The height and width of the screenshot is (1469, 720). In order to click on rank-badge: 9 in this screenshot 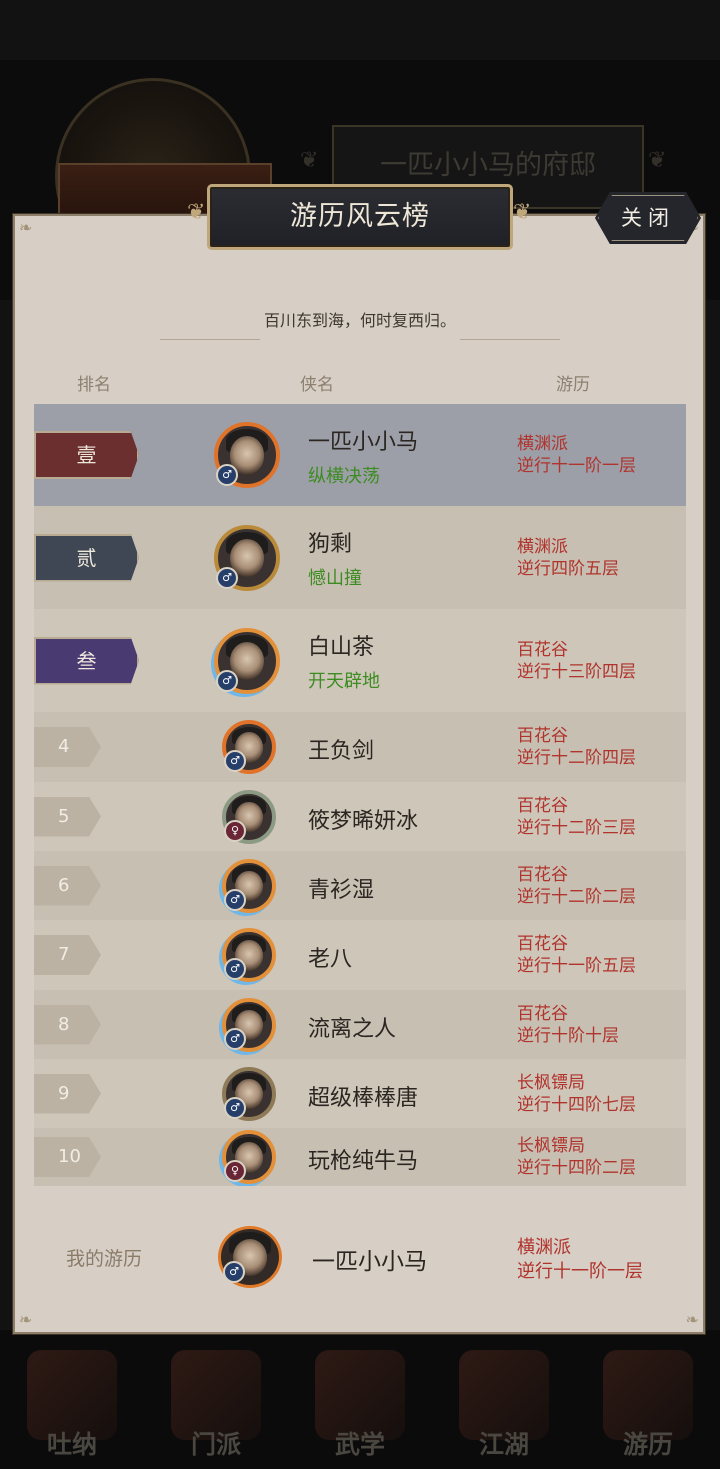, I will do `click(67, 1093)`.